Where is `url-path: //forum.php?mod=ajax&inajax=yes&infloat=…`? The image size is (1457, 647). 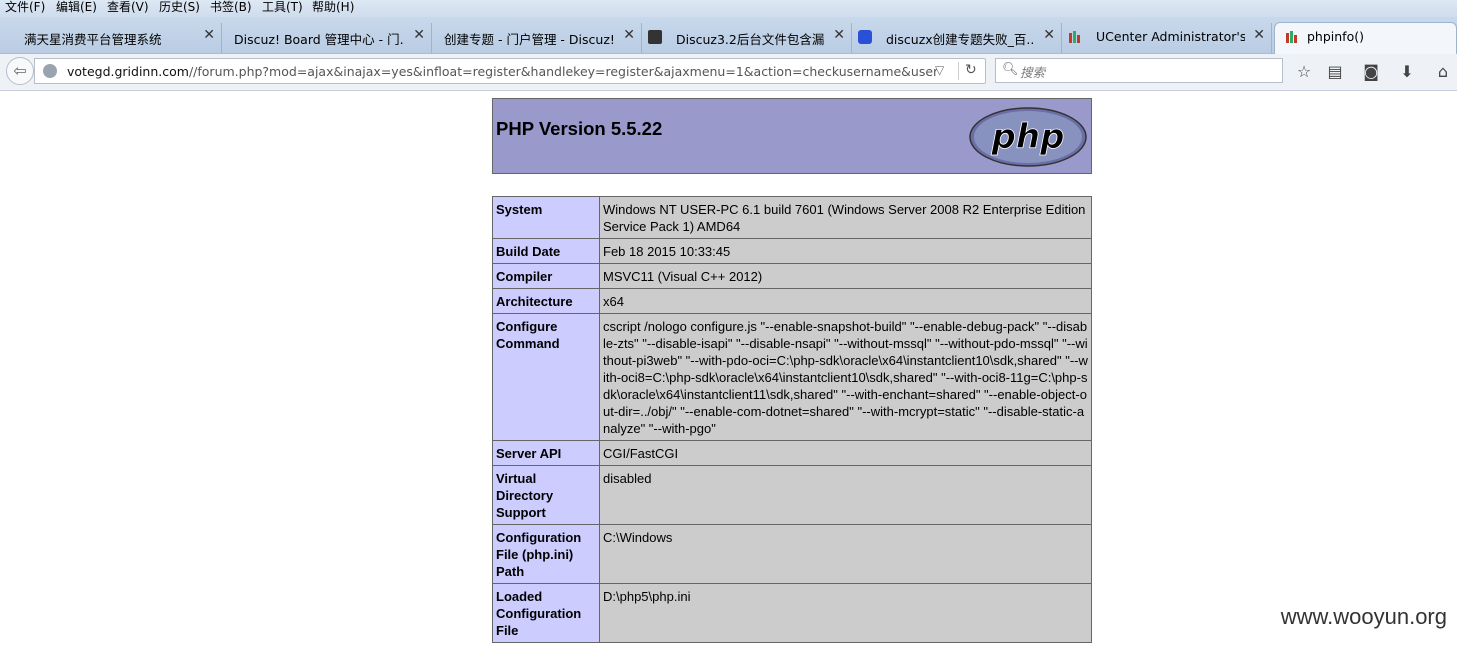
url-path: //forum.php?mod=ajax&inajax=yes&infloat=… is located at coordinates (562, 71).